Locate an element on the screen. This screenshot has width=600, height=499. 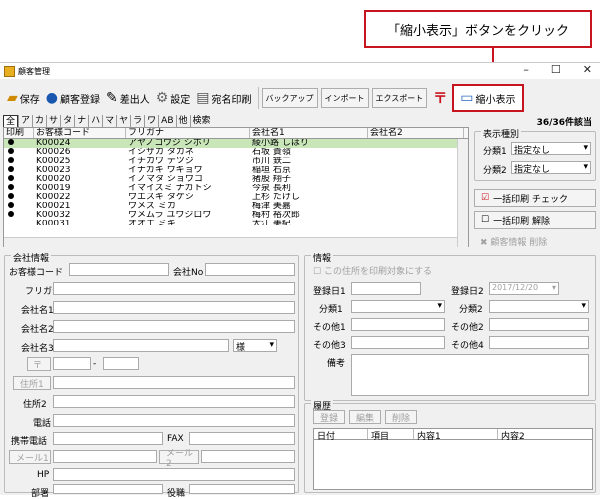
kana-field is located at coordinates (174, 288).